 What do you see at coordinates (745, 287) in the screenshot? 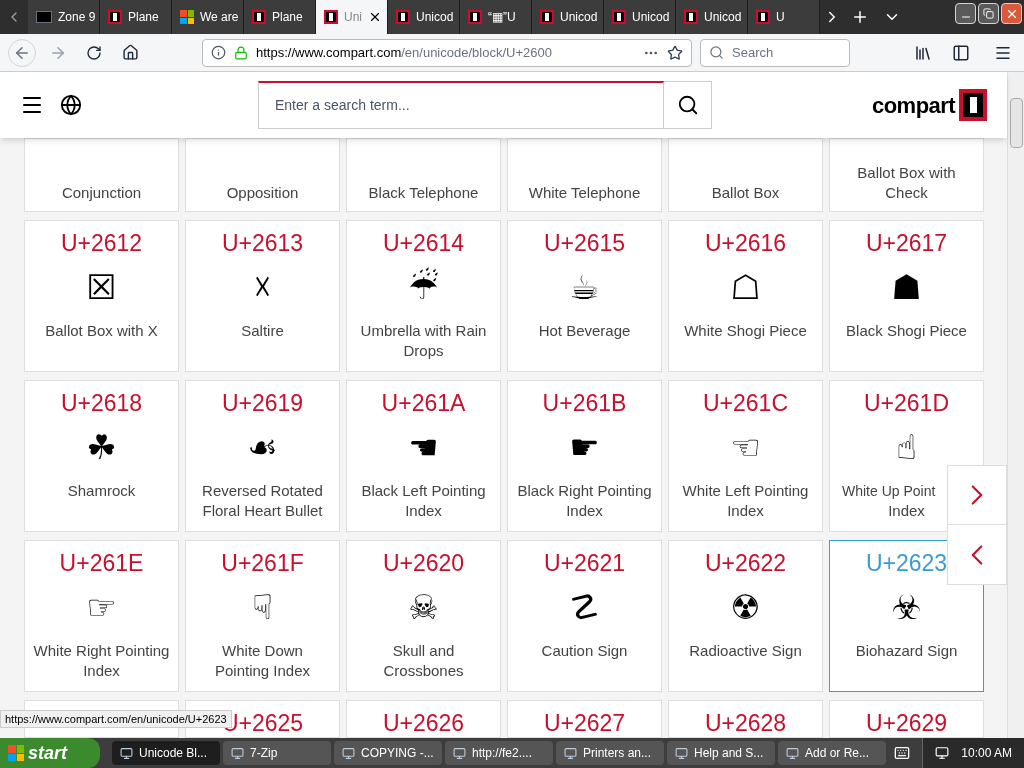
I see `character-glyph: ☖` at bounding box center [745, 287].